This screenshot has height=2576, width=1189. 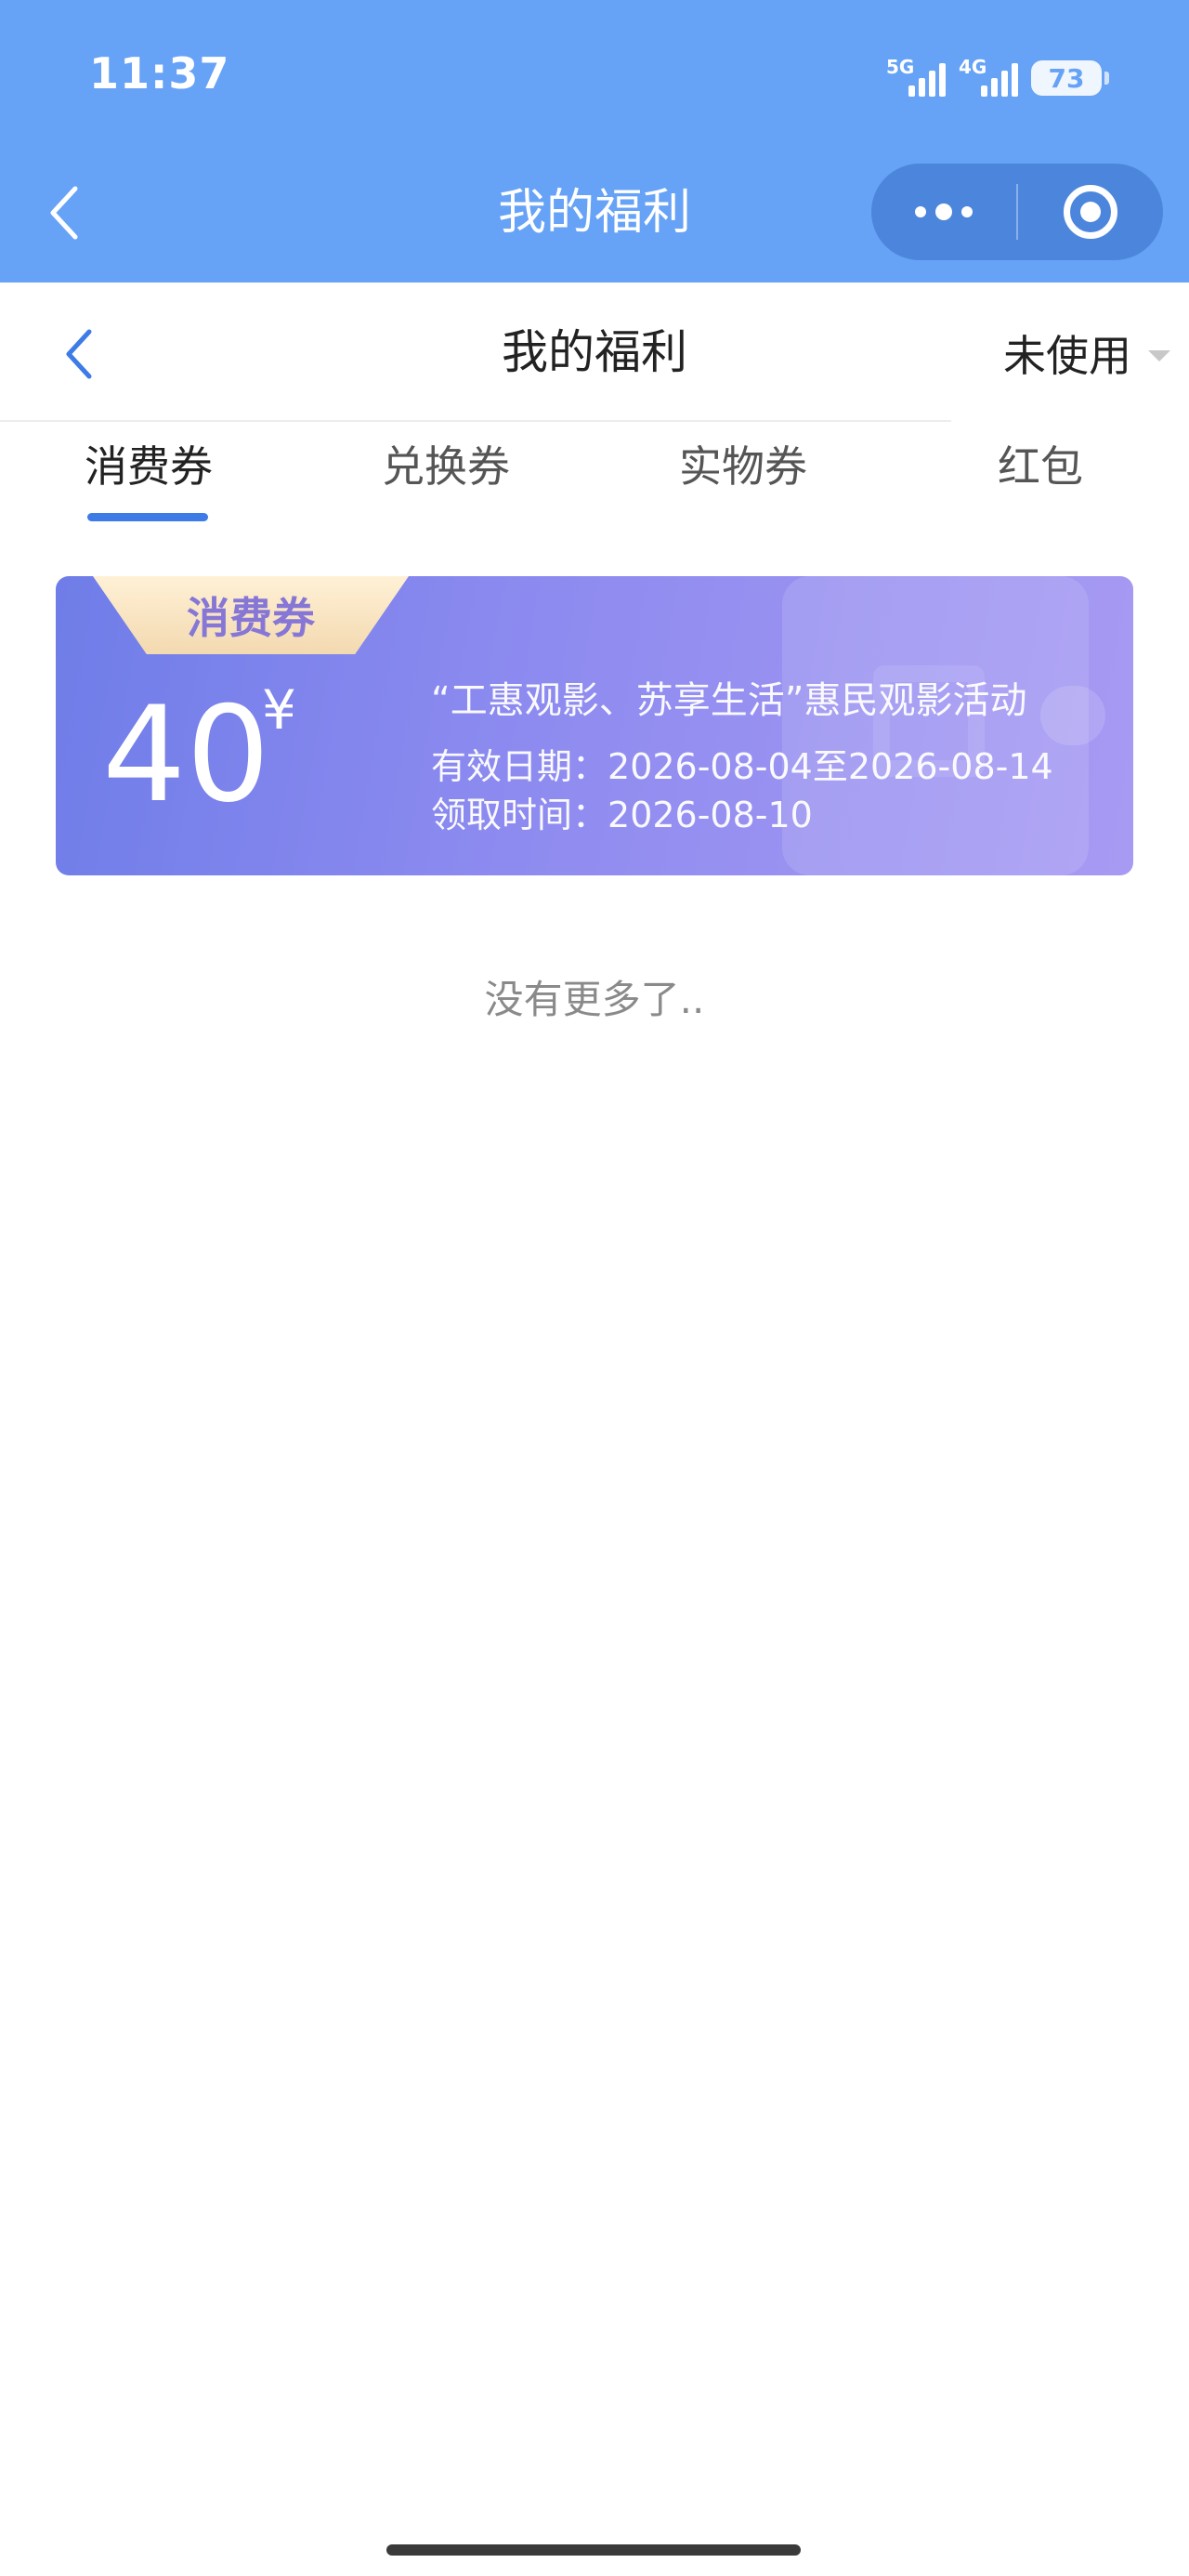 I want to click on battery-icon: 73, so click(x=1070, y=78).